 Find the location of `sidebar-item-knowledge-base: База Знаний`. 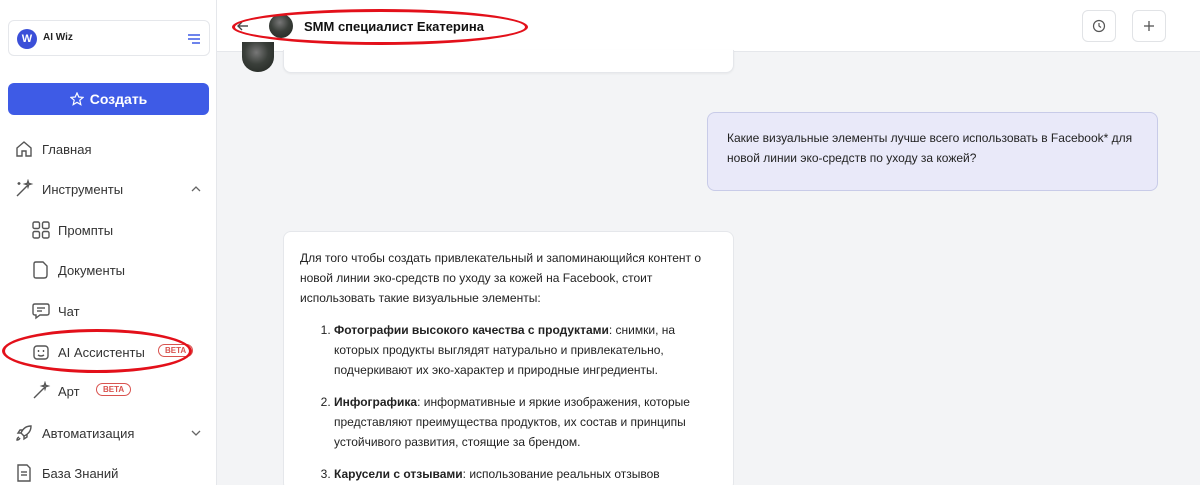

sidebar-item-knowledge-base: База Знаний is located at coordinates (108, 470).